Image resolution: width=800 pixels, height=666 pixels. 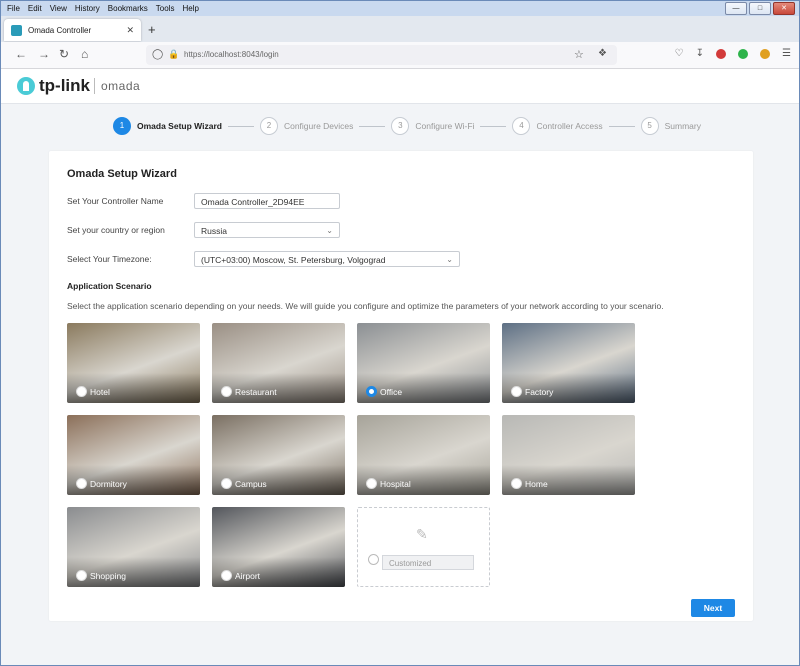 I want to click on customized-input: Customized, so click(x=428, y=562).